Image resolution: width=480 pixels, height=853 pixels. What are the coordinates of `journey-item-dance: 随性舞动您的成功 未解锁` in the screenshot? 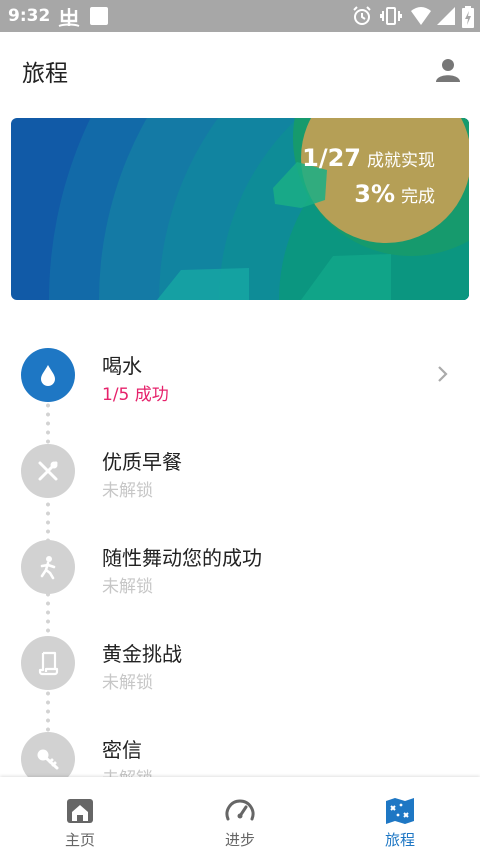 It's located at (240, 562).